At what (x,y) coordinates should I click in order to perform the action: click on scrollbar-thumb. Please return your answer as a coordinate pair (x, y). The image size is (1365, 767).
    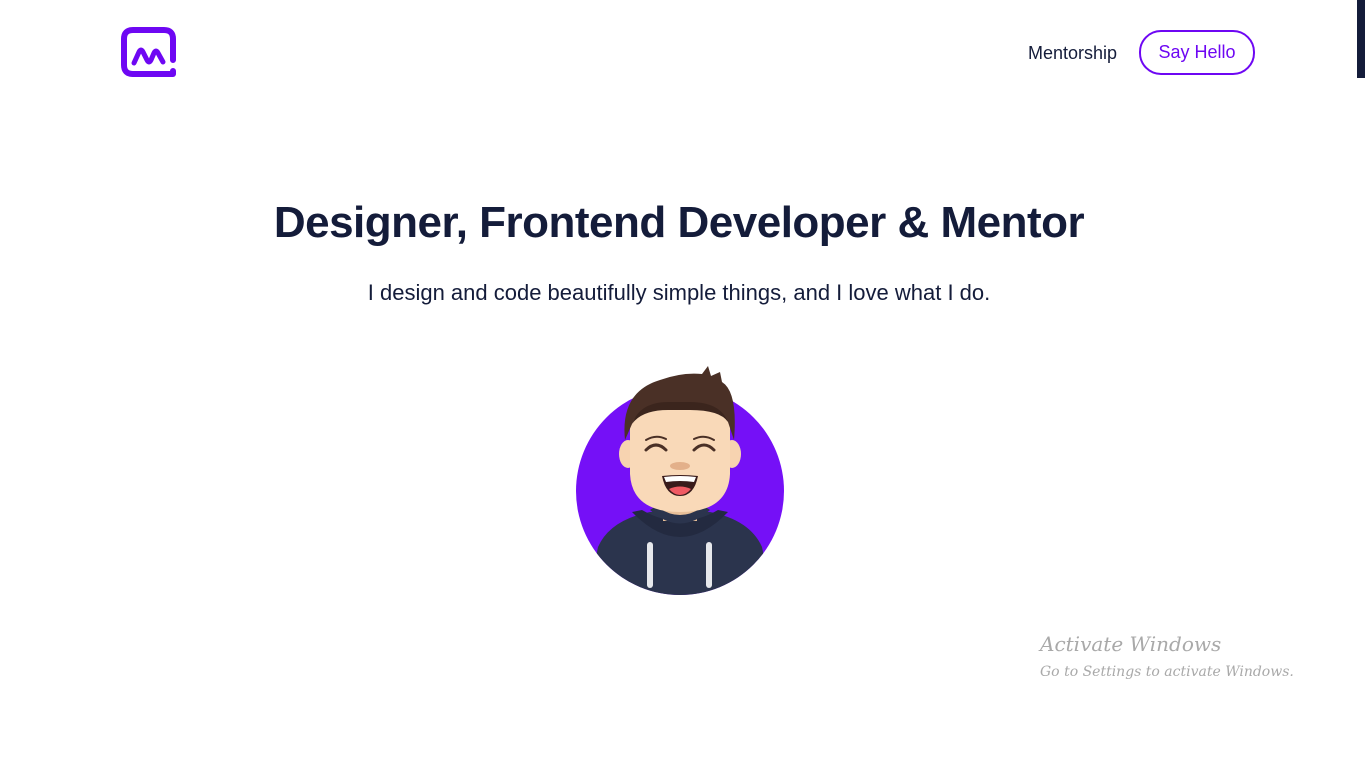
    Looking at the image, I should click on (1361, 39).